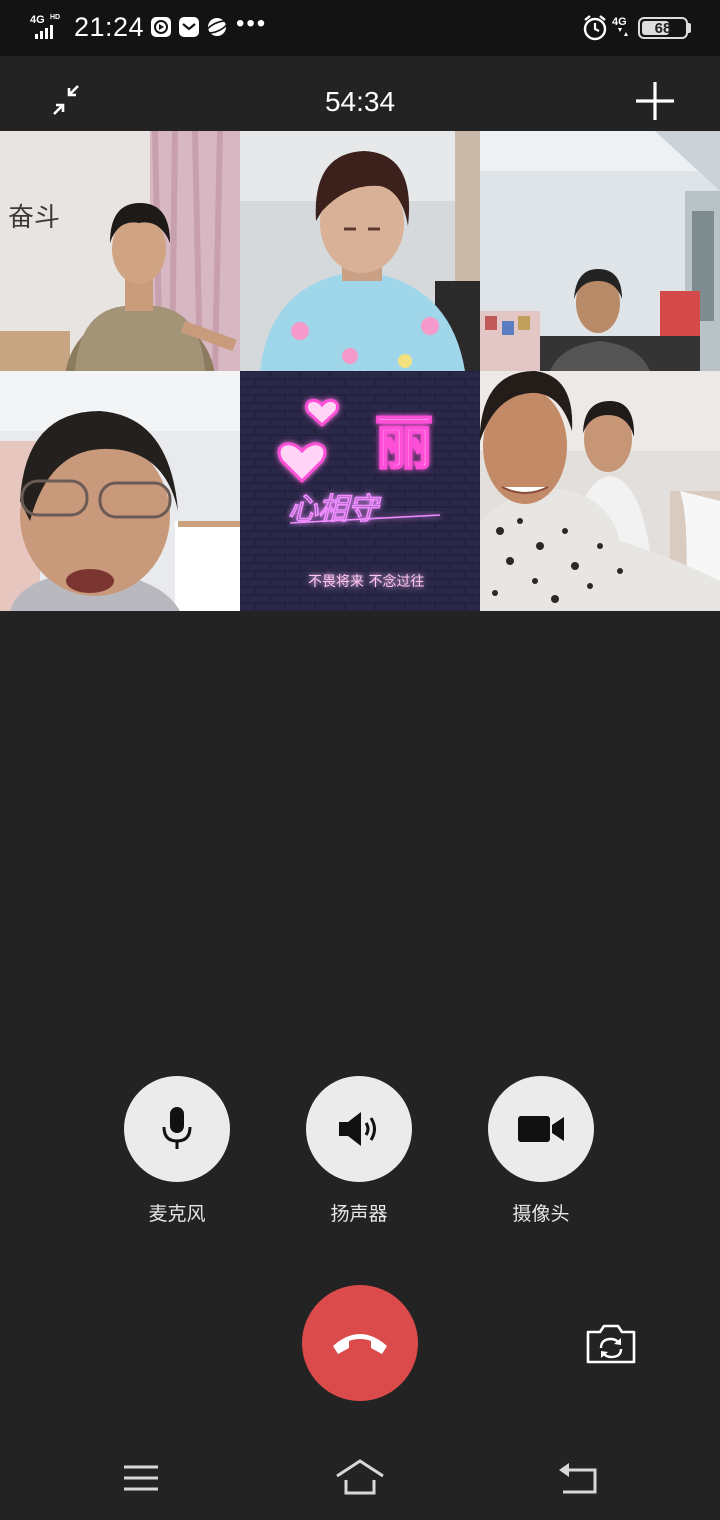  Describe the element at coordinates (55, 17) in the screenshot. I see `network-hd-label: HD` at that location.